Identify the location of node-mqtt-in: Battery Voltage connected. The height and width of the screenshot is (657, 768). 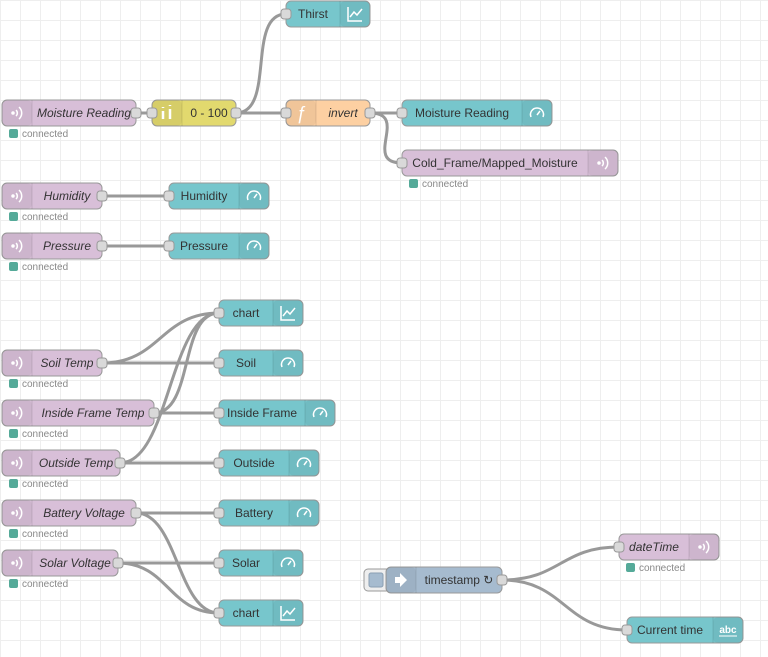
(71, 519).